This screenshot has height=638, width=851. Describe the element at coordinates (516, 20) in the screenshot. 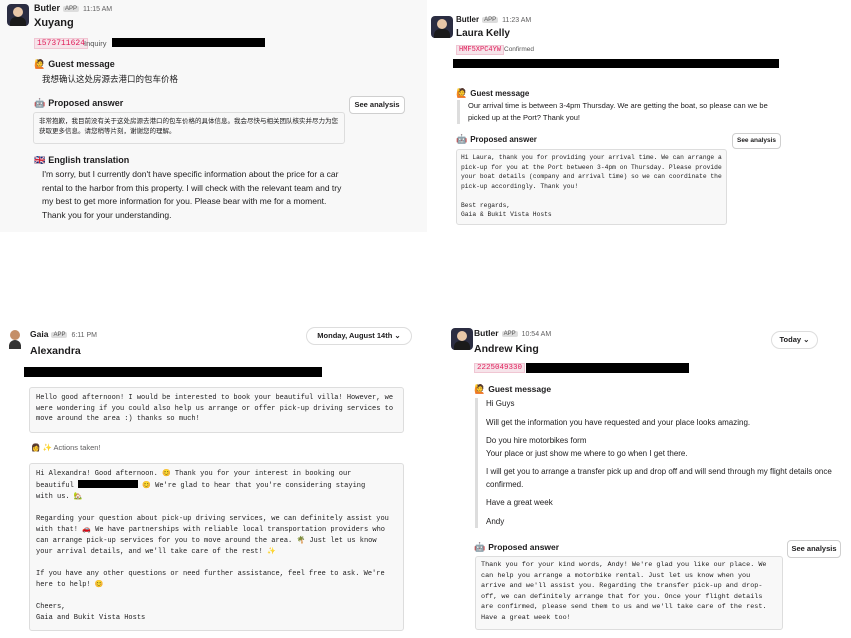

I see `message-time: 11:23 AM` at that location.